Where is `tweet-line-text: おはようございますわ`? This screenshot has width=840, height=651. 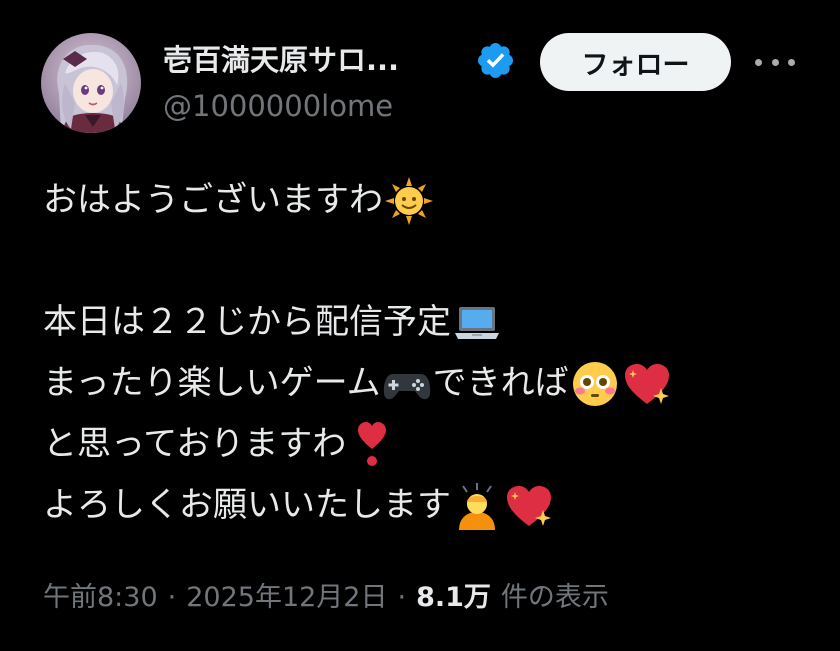
tweet-line-text: おはようございますわ is located at coordinates (213, 200).